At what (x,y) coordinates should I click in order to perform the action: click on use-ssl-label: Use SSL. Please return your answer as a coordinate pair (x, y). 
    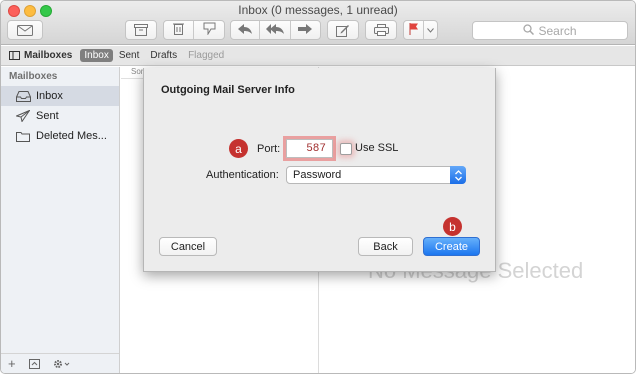
    Looking at the image, I should click on (377, 148).